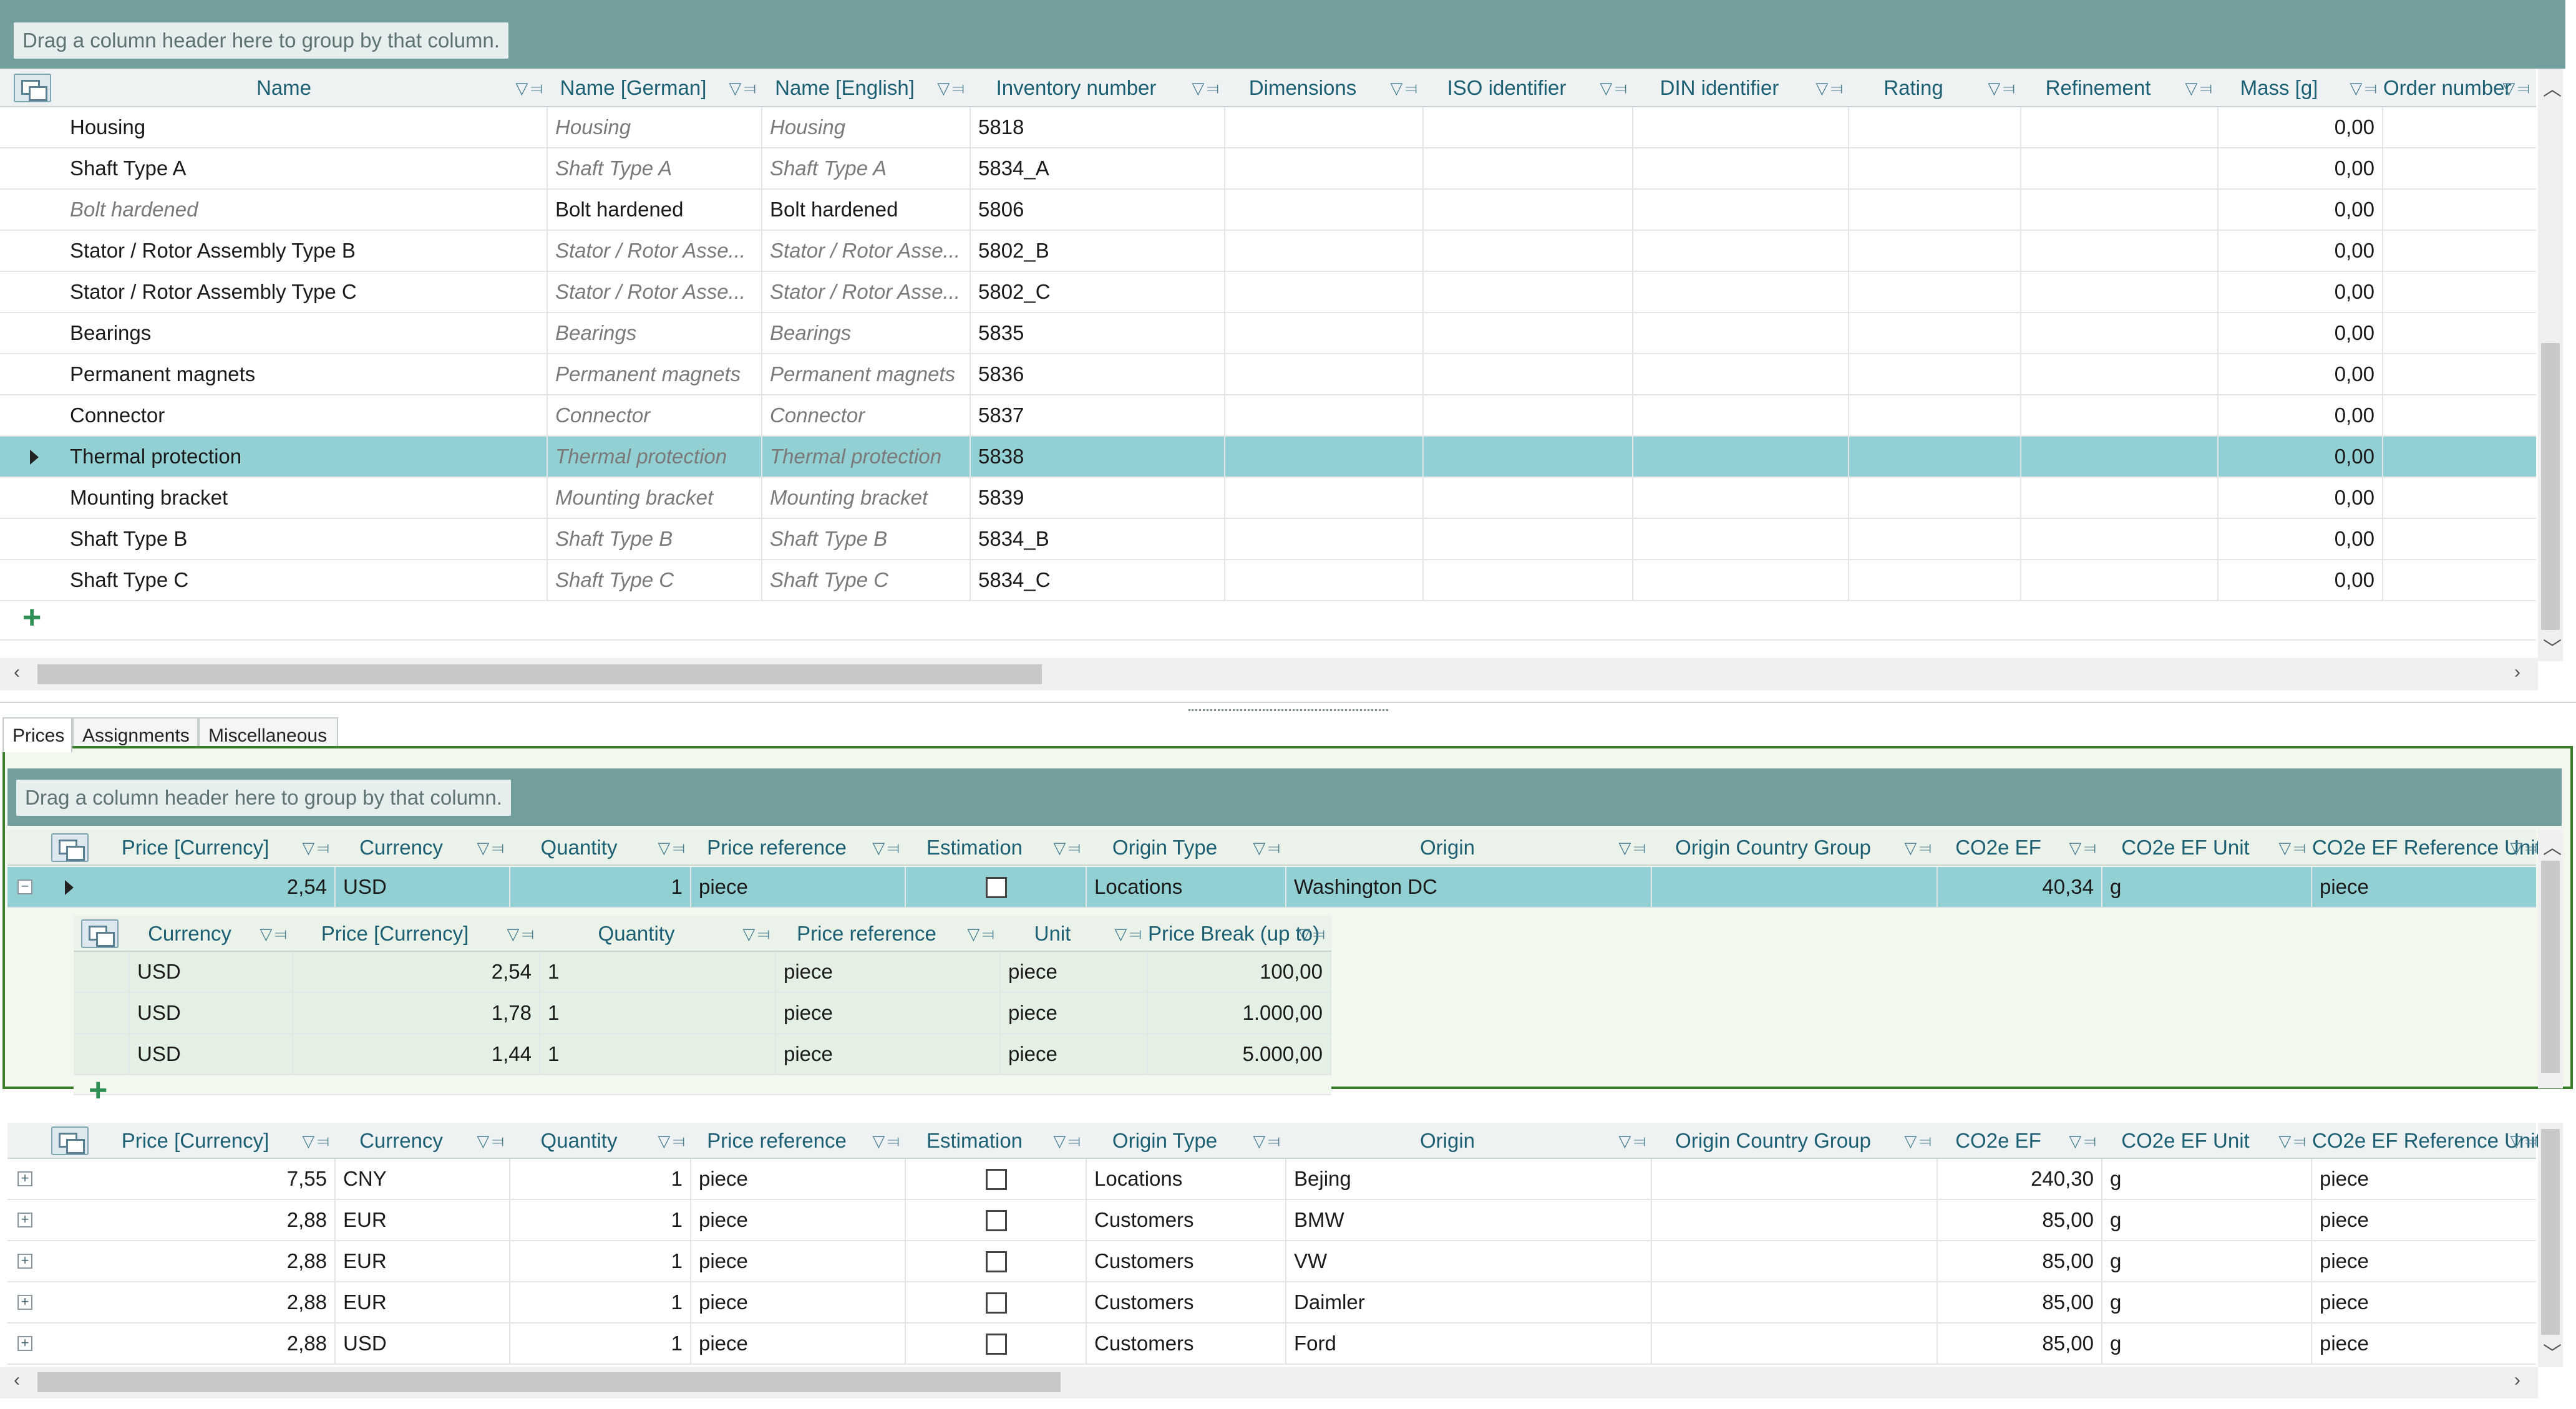 The width and height of the screenshot is (2576, 1409). Describe the element at coordinates (1186, 1140) in the screenshot. I see `column-header-plist-5: Origin Type ▽⫤` at that location.